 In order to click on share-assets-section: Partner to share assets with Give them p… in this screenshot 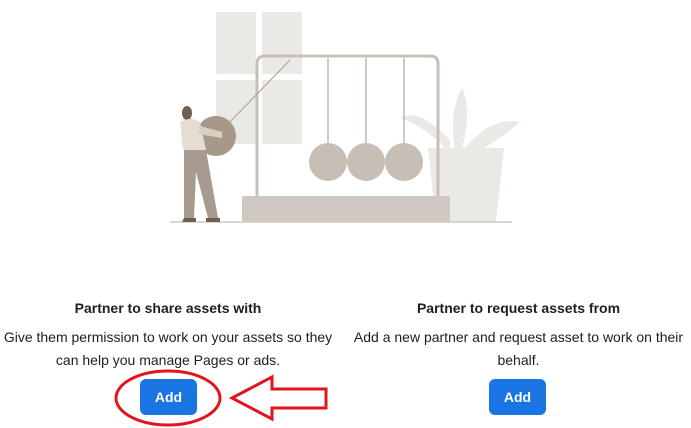, I will do `click(168, 335)`.